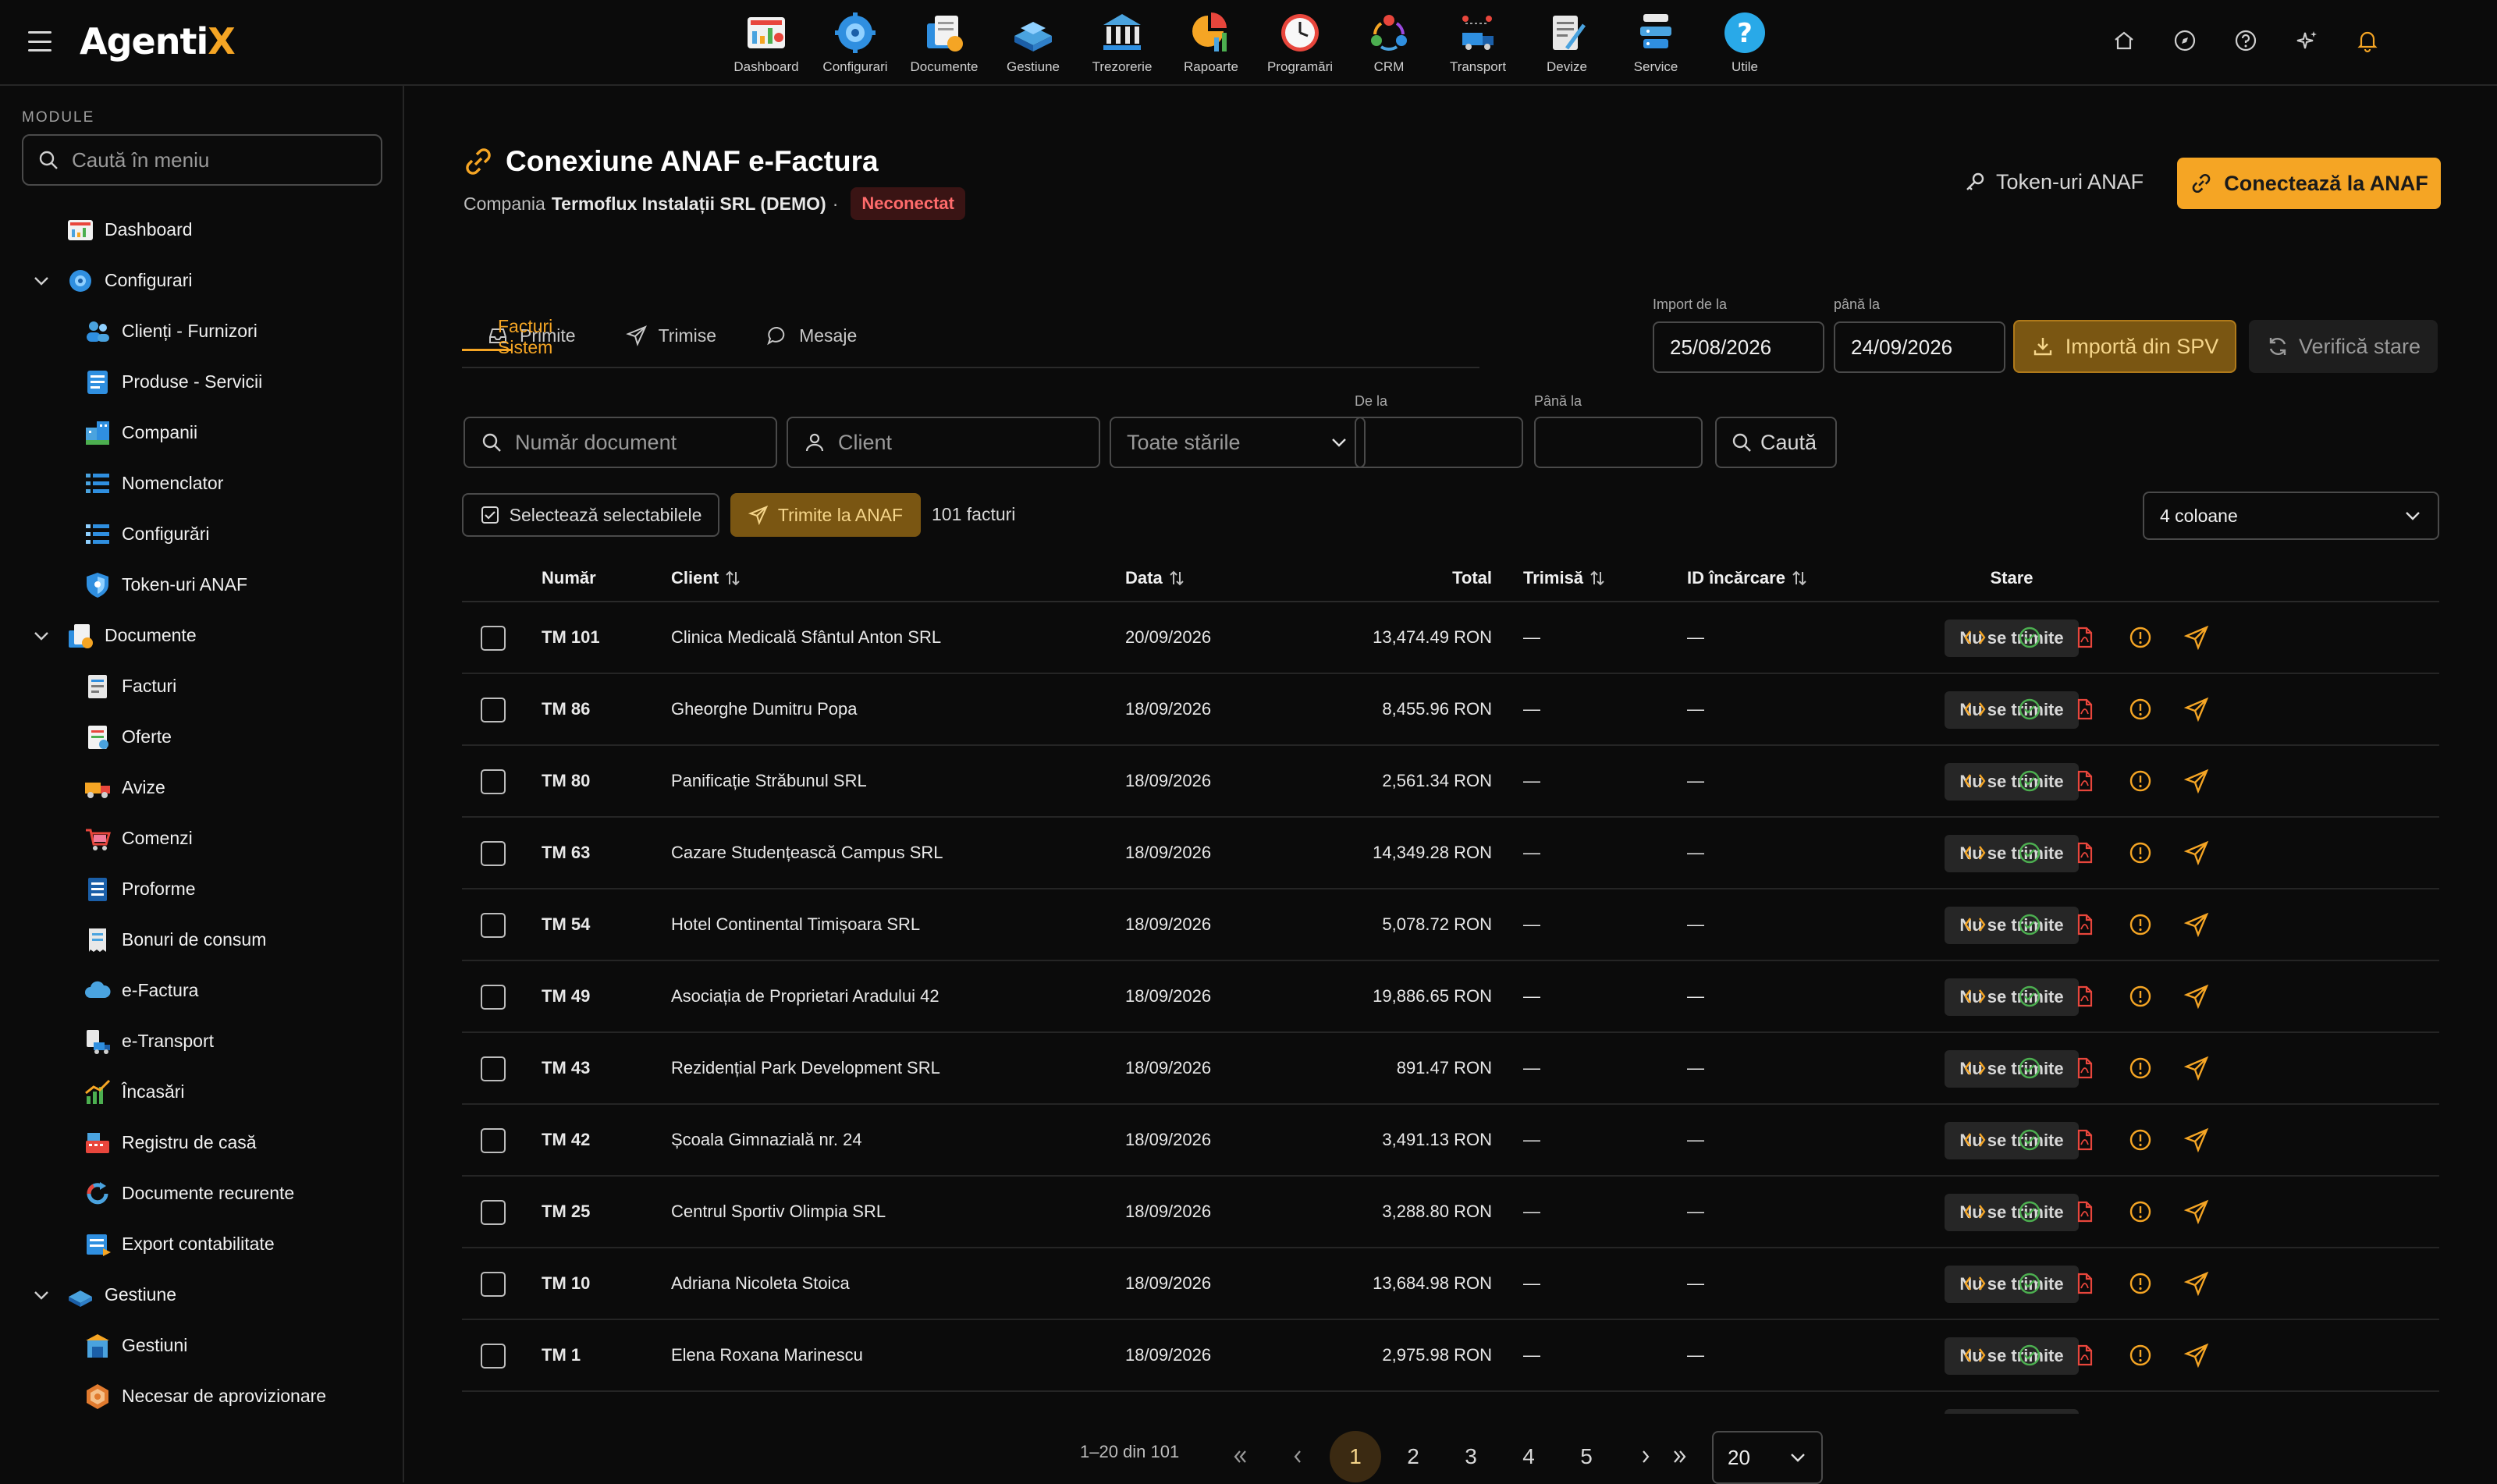 This screenshot has width=2497, height=1484. Describe the element at coordinates (202, 280) in the screenshot. I see `sidebar-item-configurari: Configurari` at that location.